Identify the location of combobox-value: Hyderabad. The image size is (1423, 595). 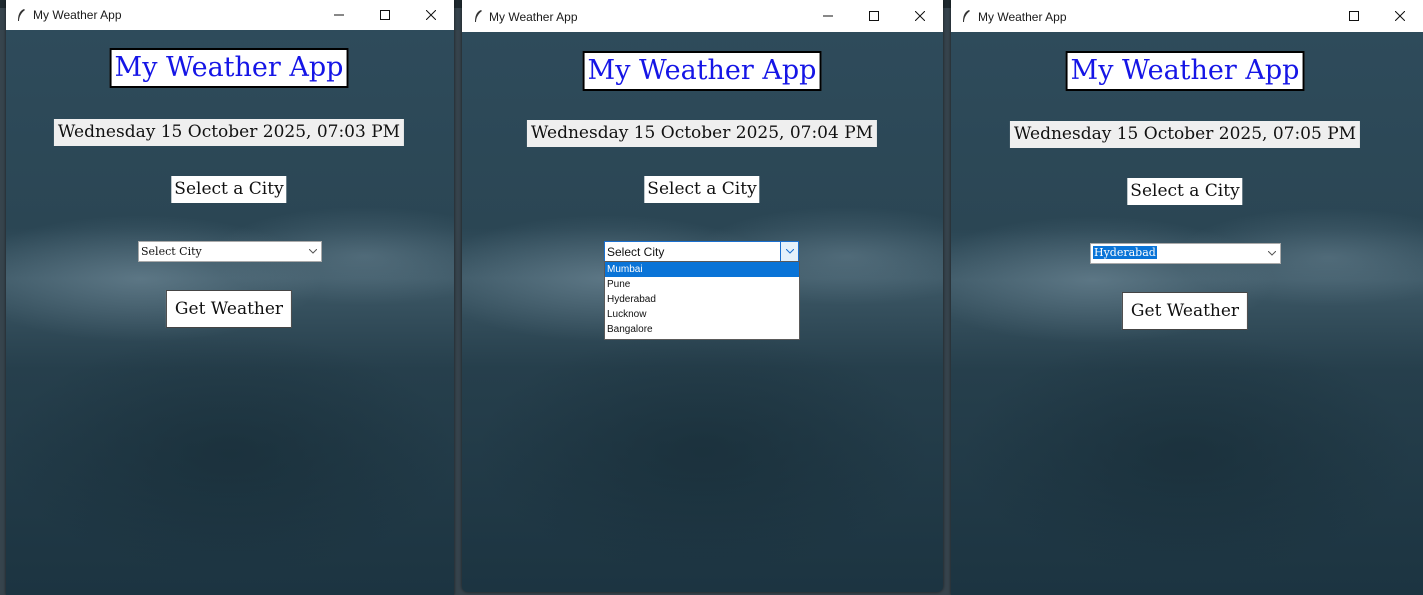
(1125, 252).